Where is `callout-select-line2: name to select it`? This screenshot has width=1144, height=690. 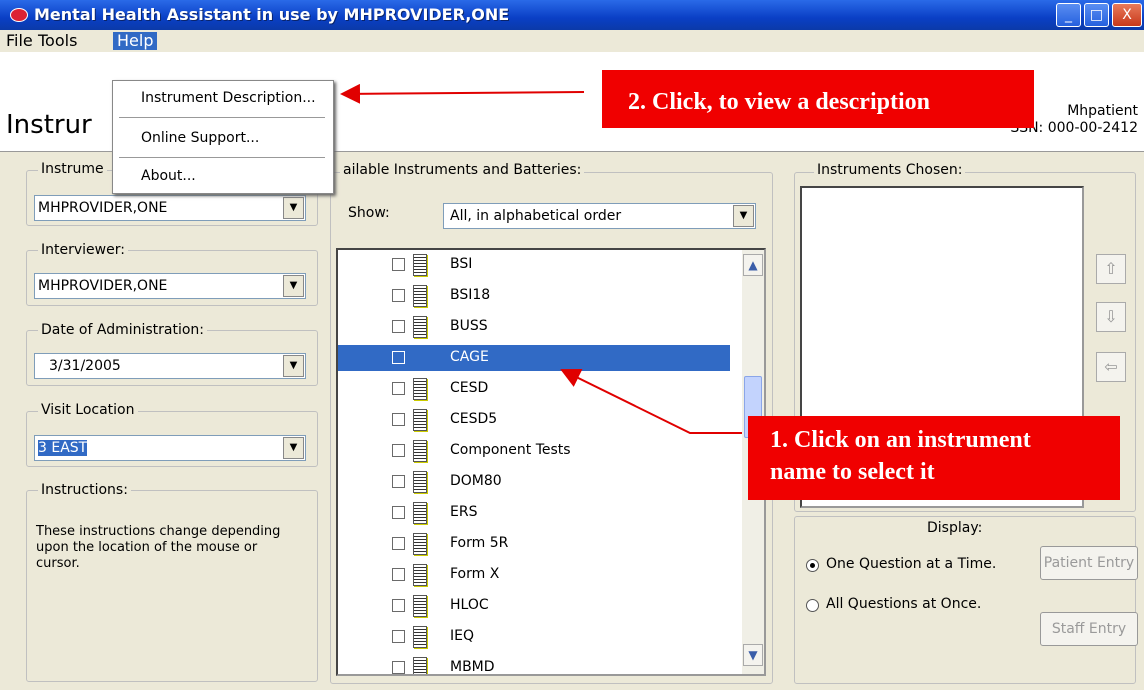
callout-select-line2: name to select it is located at coordinates (852, 472).